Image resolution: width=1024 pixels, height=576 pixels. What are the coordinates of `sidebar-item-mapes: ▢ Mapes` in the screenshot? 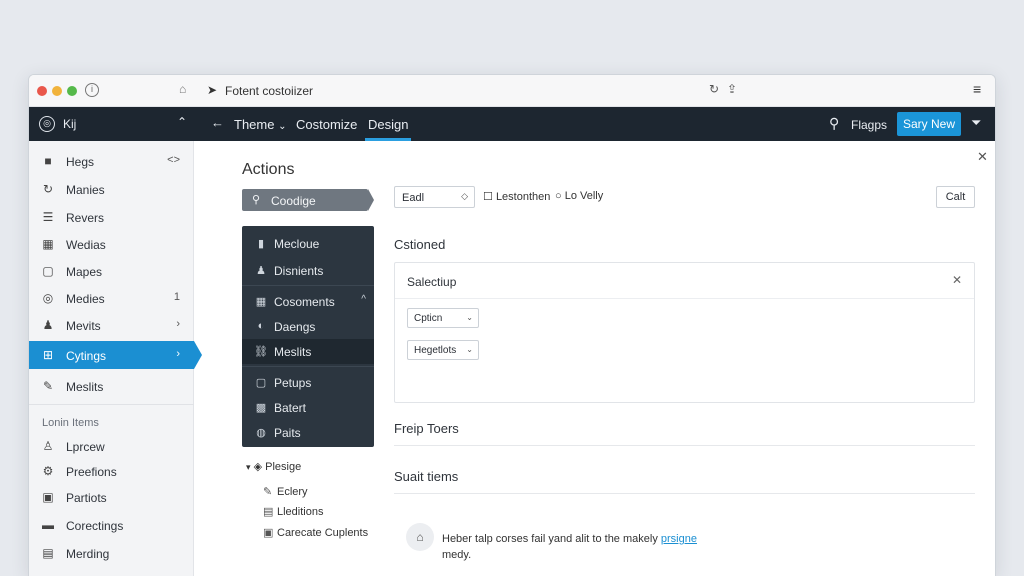 It's located at (111, 271).